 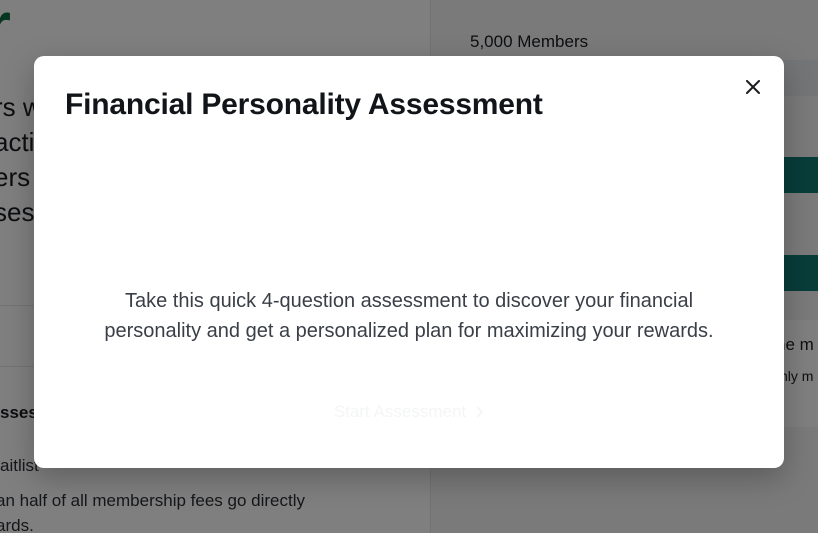 I want to click on close-icon, so click(x=753, y=87).